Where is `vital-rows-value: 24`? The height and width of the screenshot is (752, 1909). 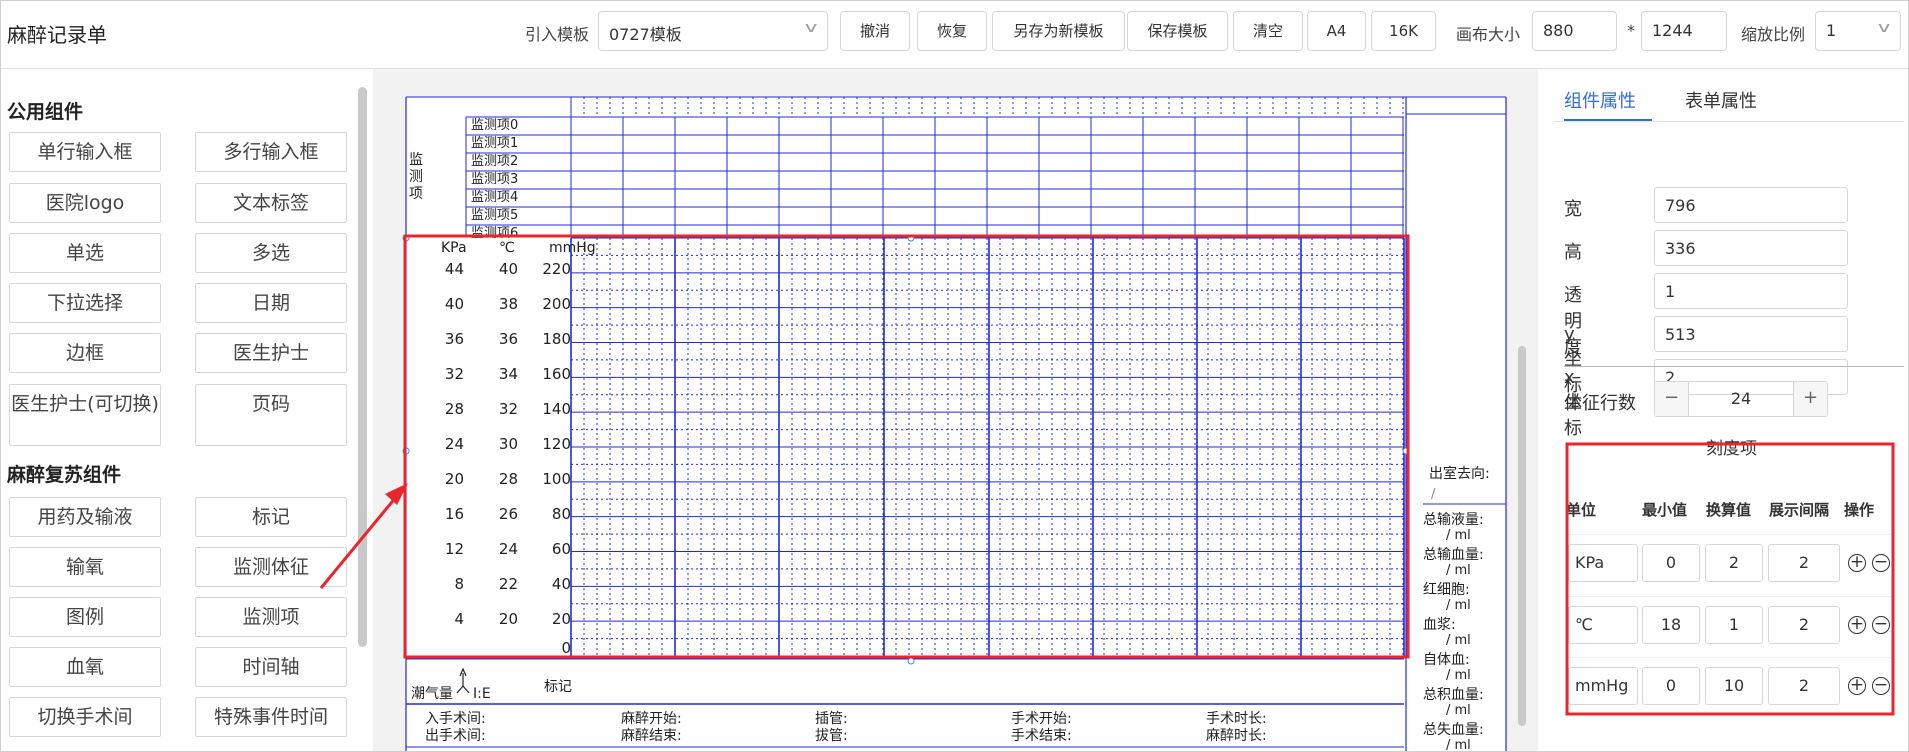
vital-rows-value: 24 is located at coordinates (1741, 399).